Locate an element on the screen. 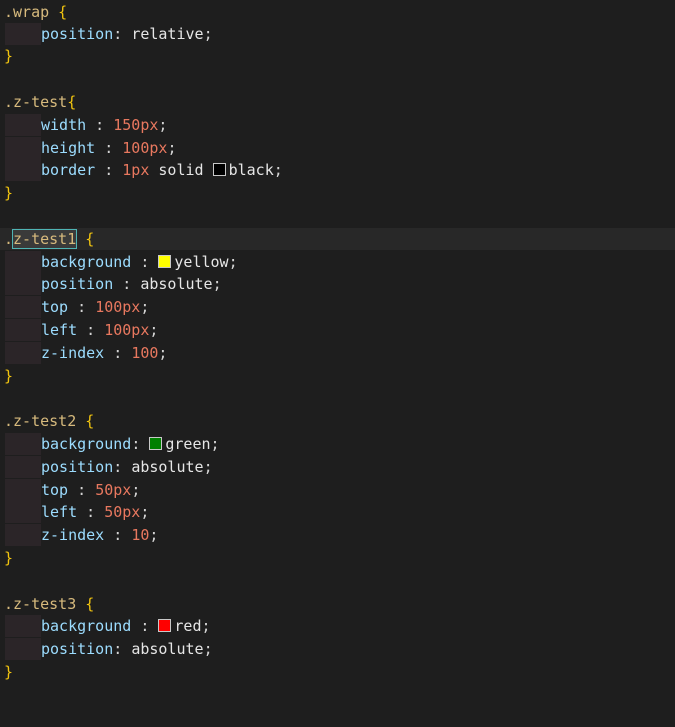  code-line: border : 1px solid black; is located at coordinates (337, 170).